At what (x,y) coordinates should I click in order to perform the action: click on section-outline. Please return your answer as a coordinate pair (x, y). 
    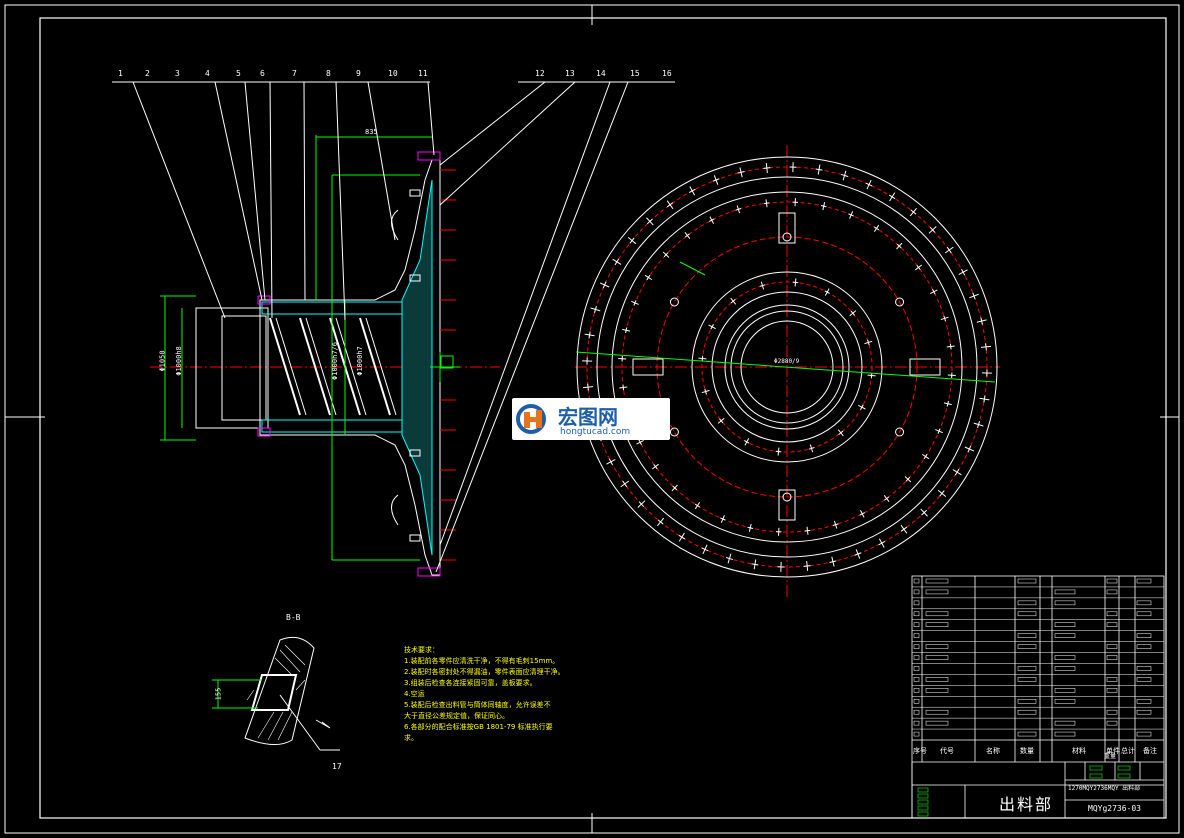
    Looking at the image, I should click on (279, 690).